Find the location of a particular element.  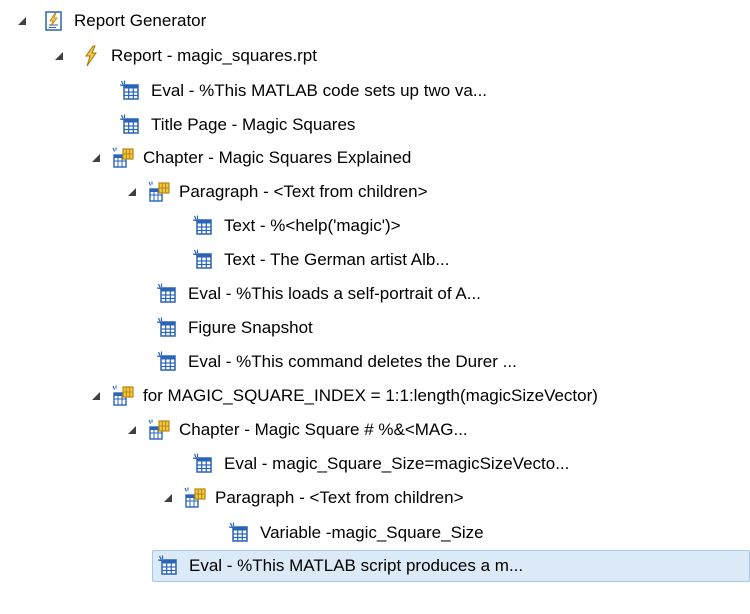

tree-node-label: Text - %<help('magic')> is located at coordinates (312, 225).